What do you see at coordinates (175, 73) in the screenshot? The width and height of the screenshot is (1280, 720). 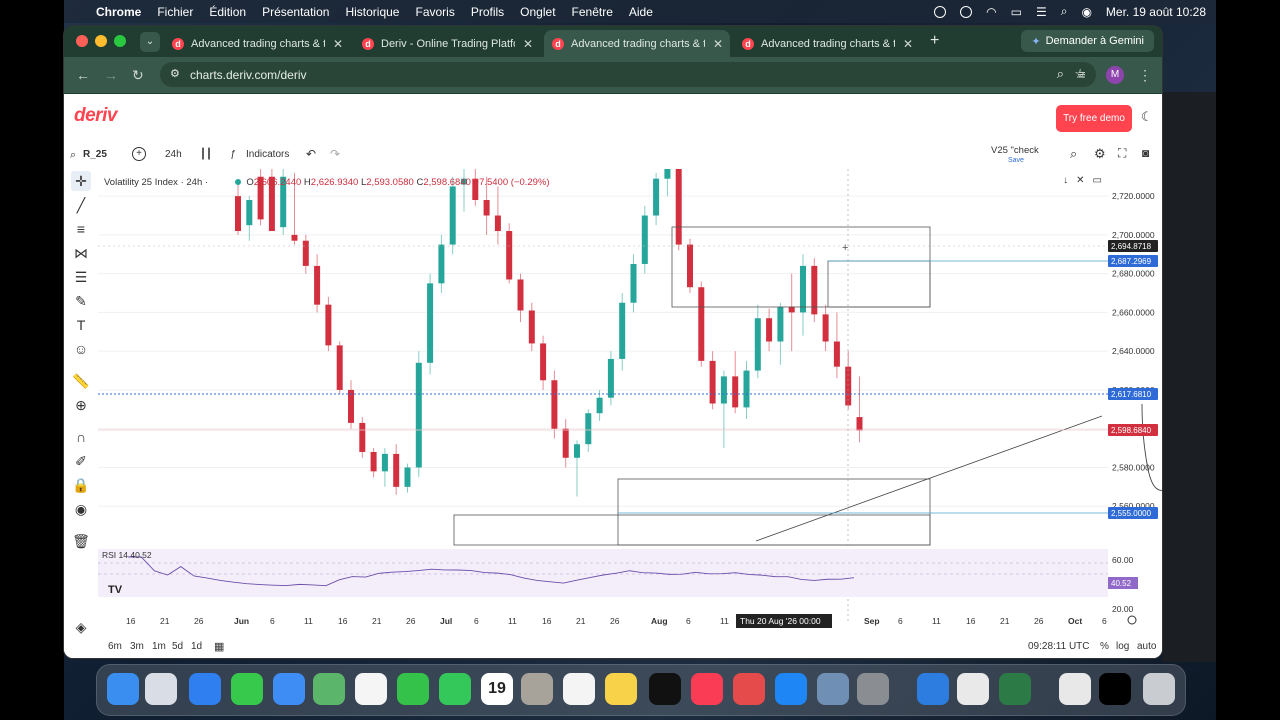 I see `site-info-icon: ⚙` at bounding box center [175, 73].